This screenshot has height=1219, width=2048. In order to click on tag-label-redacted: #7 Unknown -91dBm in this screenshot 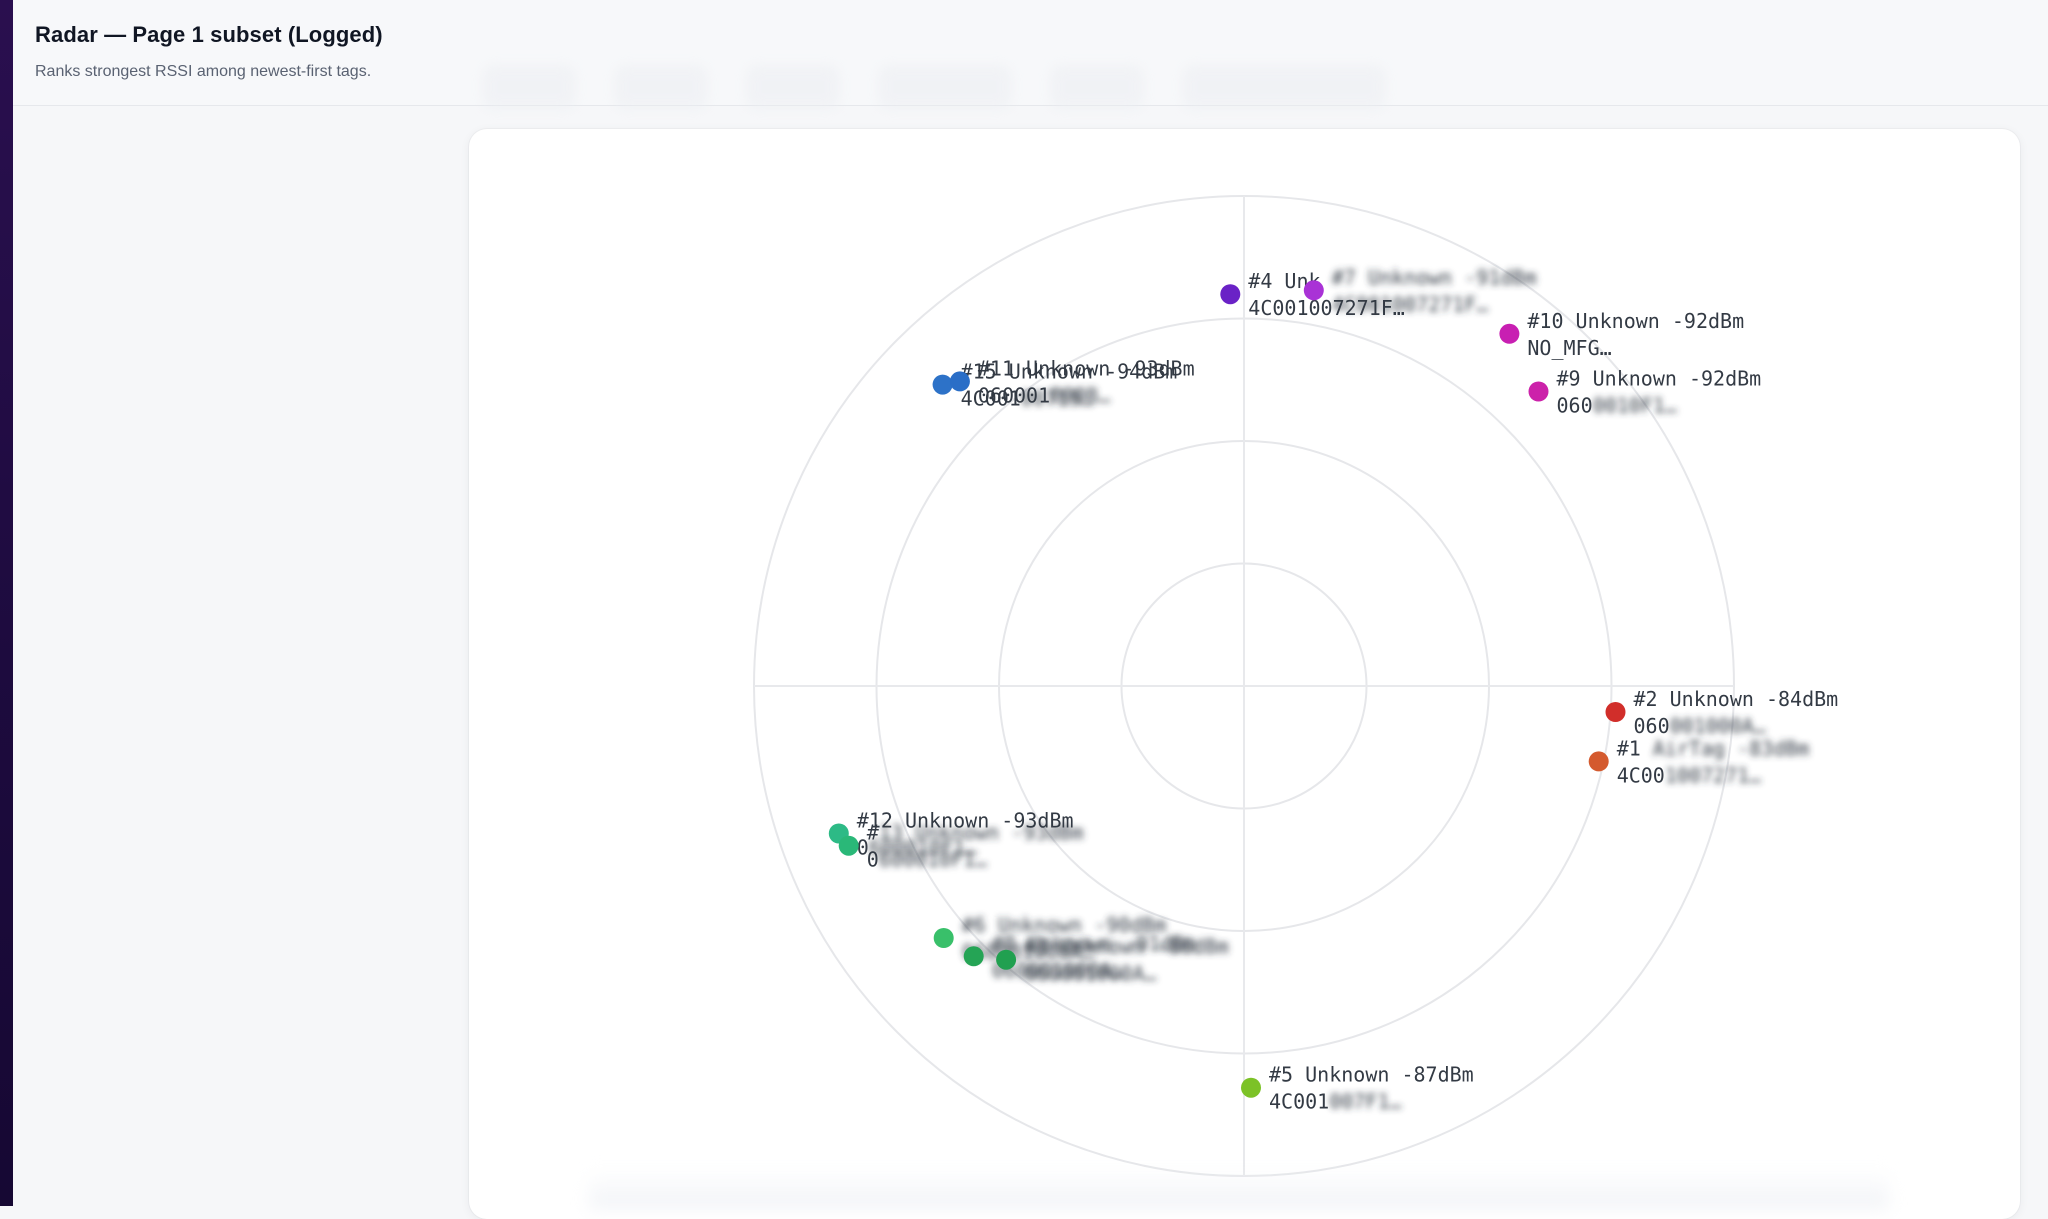, I will do `click(1434, 277)`.